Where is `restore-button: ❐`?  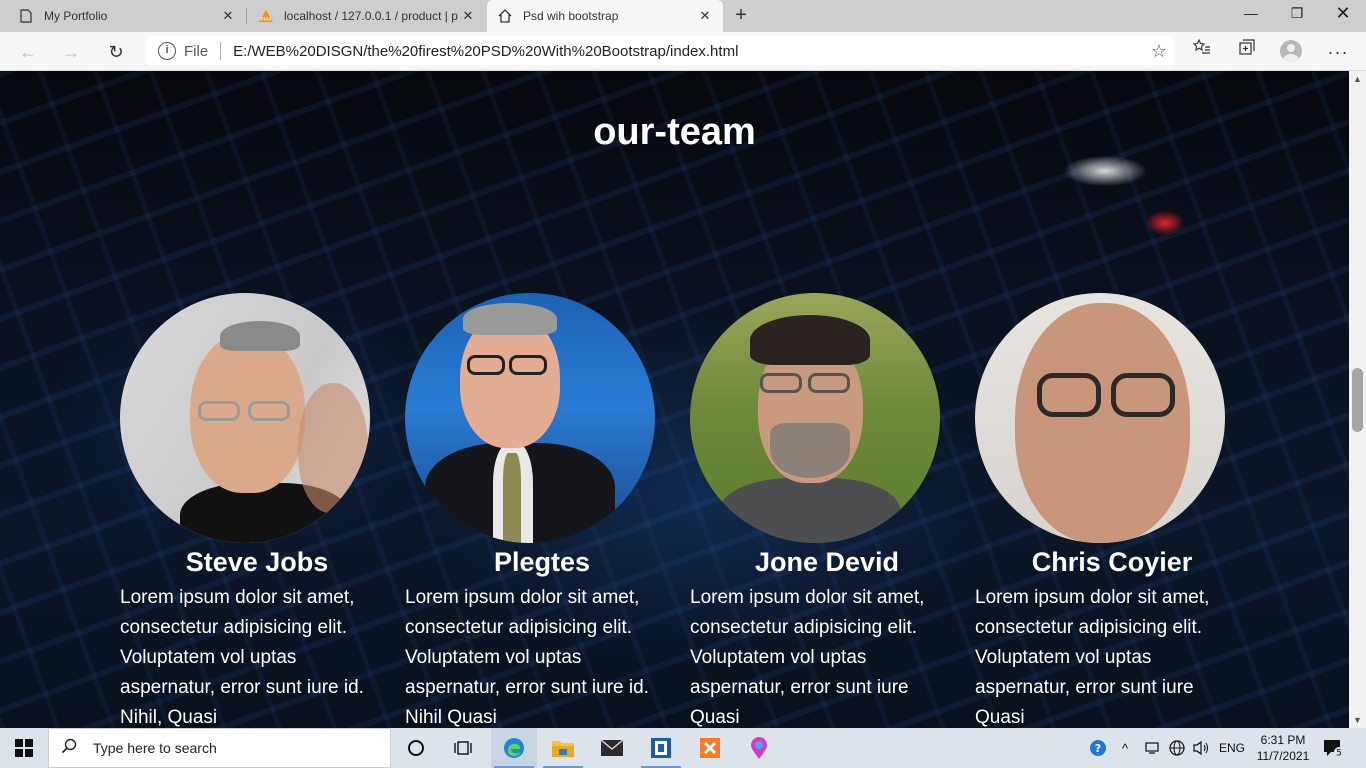
restore-button: ❐ is located at coordinates (1297, 15).